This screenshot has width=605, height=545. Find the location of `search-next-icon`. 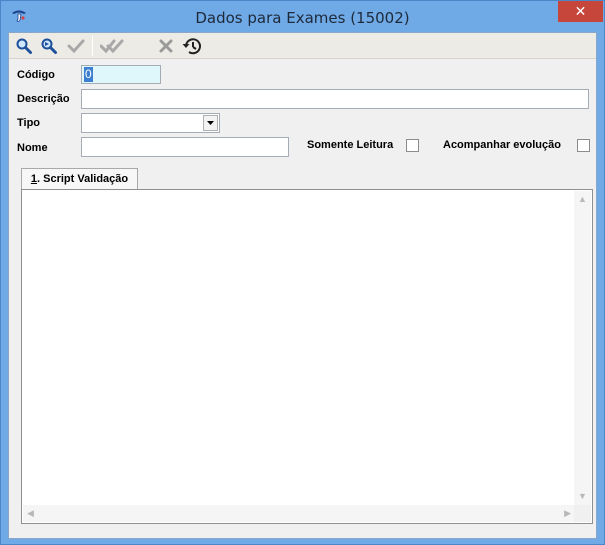

search-next-icon is located at coordinates (49, 46).